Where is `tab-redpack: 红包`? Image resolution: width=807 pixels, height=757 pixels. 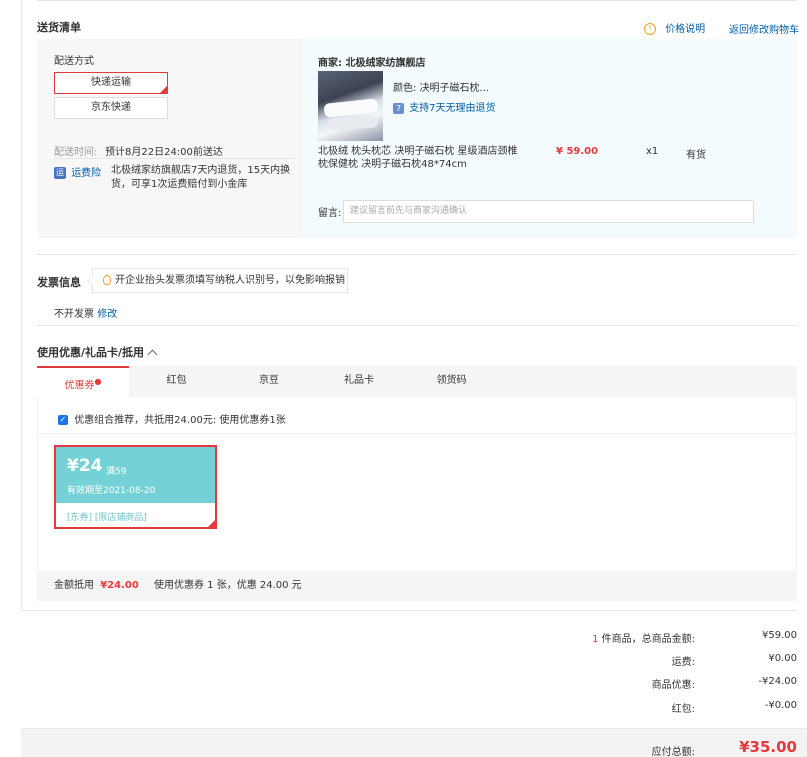
tab-redpack: 红包 is located at coordinates (176, 381).